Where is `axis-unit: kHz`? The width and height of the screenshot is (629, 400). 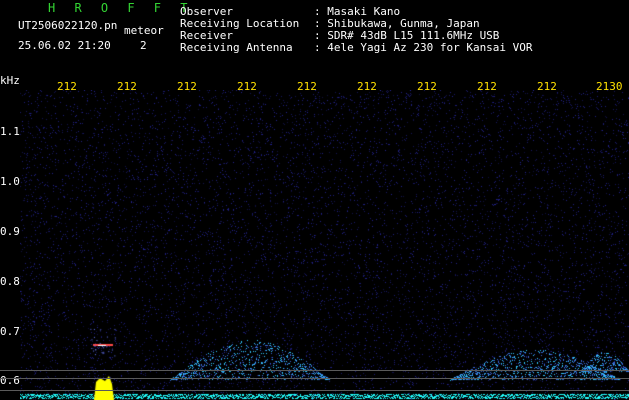 axis-unit: kHz is located at coordinates (10, 80).